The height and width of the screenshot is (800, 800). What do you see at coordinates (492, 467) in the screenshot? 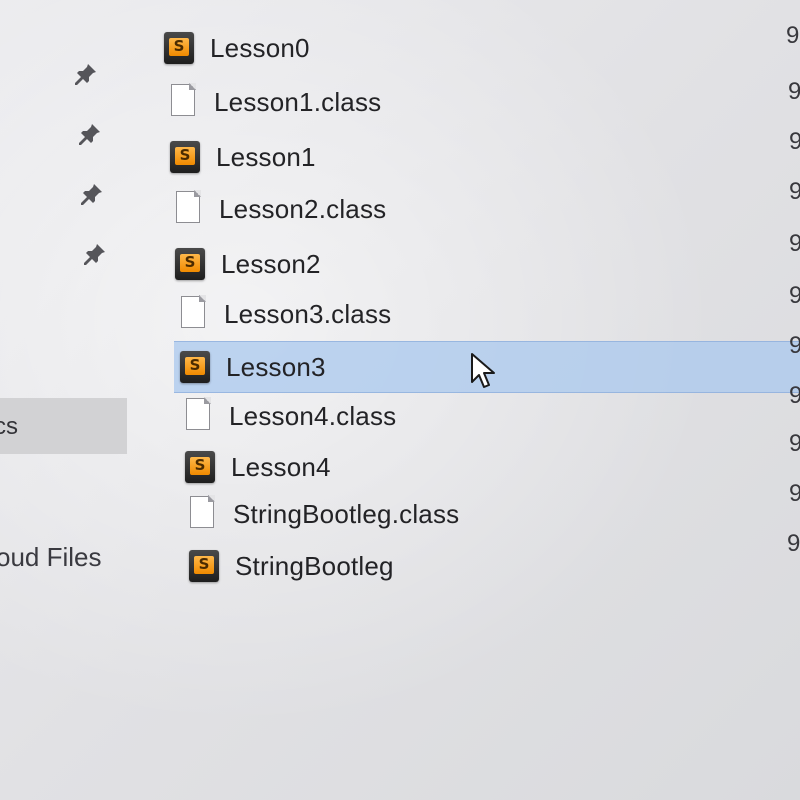
I see `list-item: Lesson4` at bounding box center [492, 467].